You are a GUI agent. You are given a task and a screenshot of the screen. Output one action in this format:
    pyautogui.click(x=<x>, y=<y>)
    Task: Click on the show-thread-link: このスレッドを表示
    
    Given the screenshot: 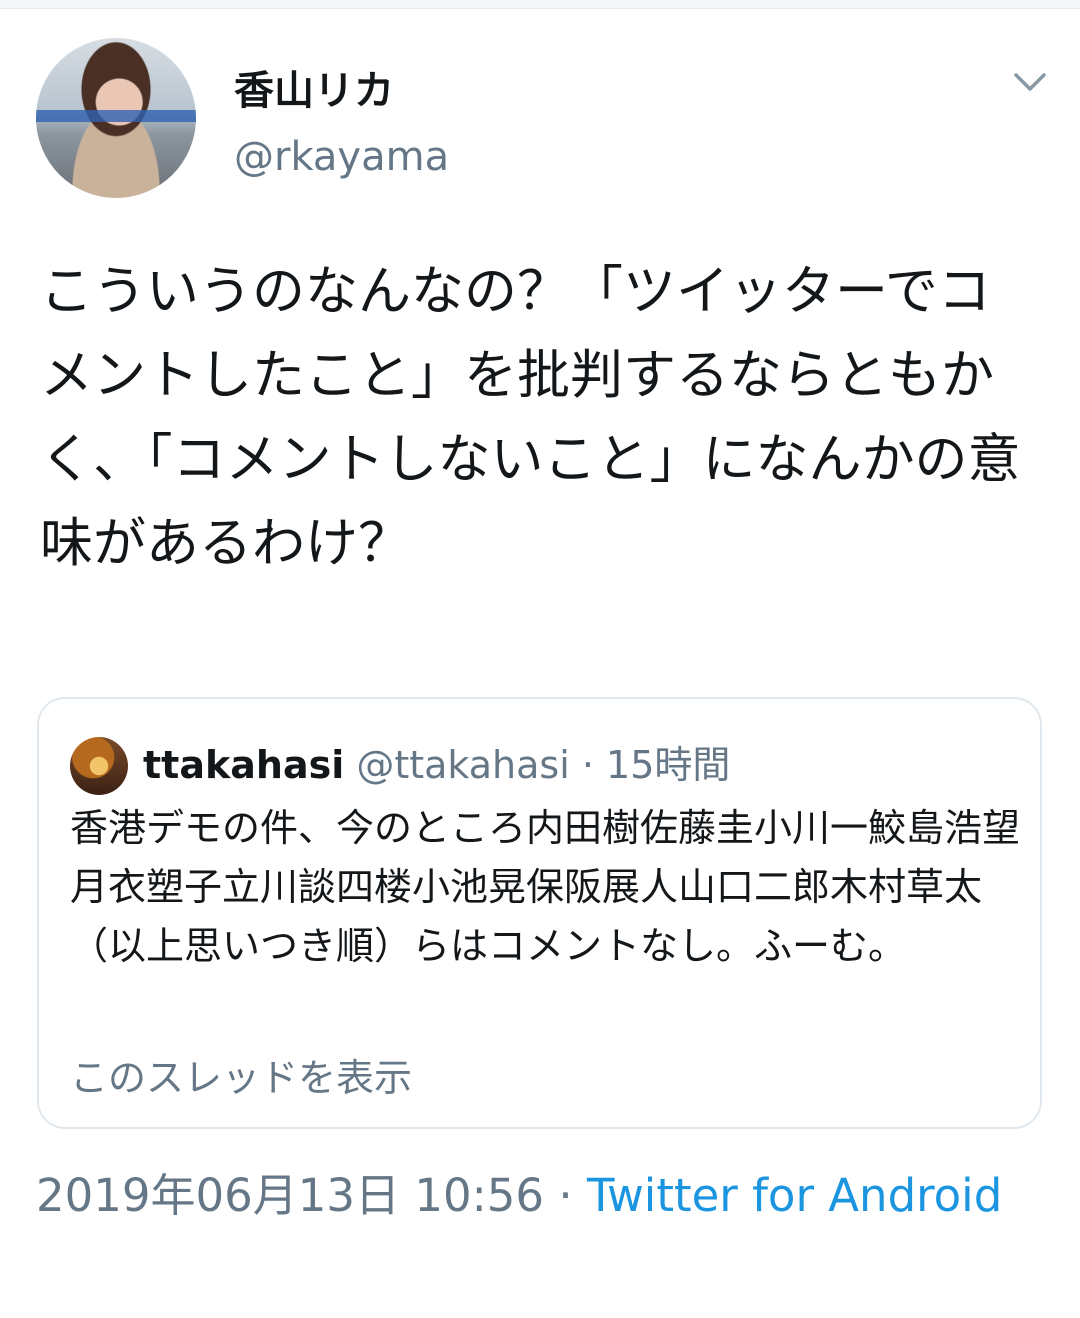 What is the action you would take?
    pyautogui.click(x=241, y=1074)
    